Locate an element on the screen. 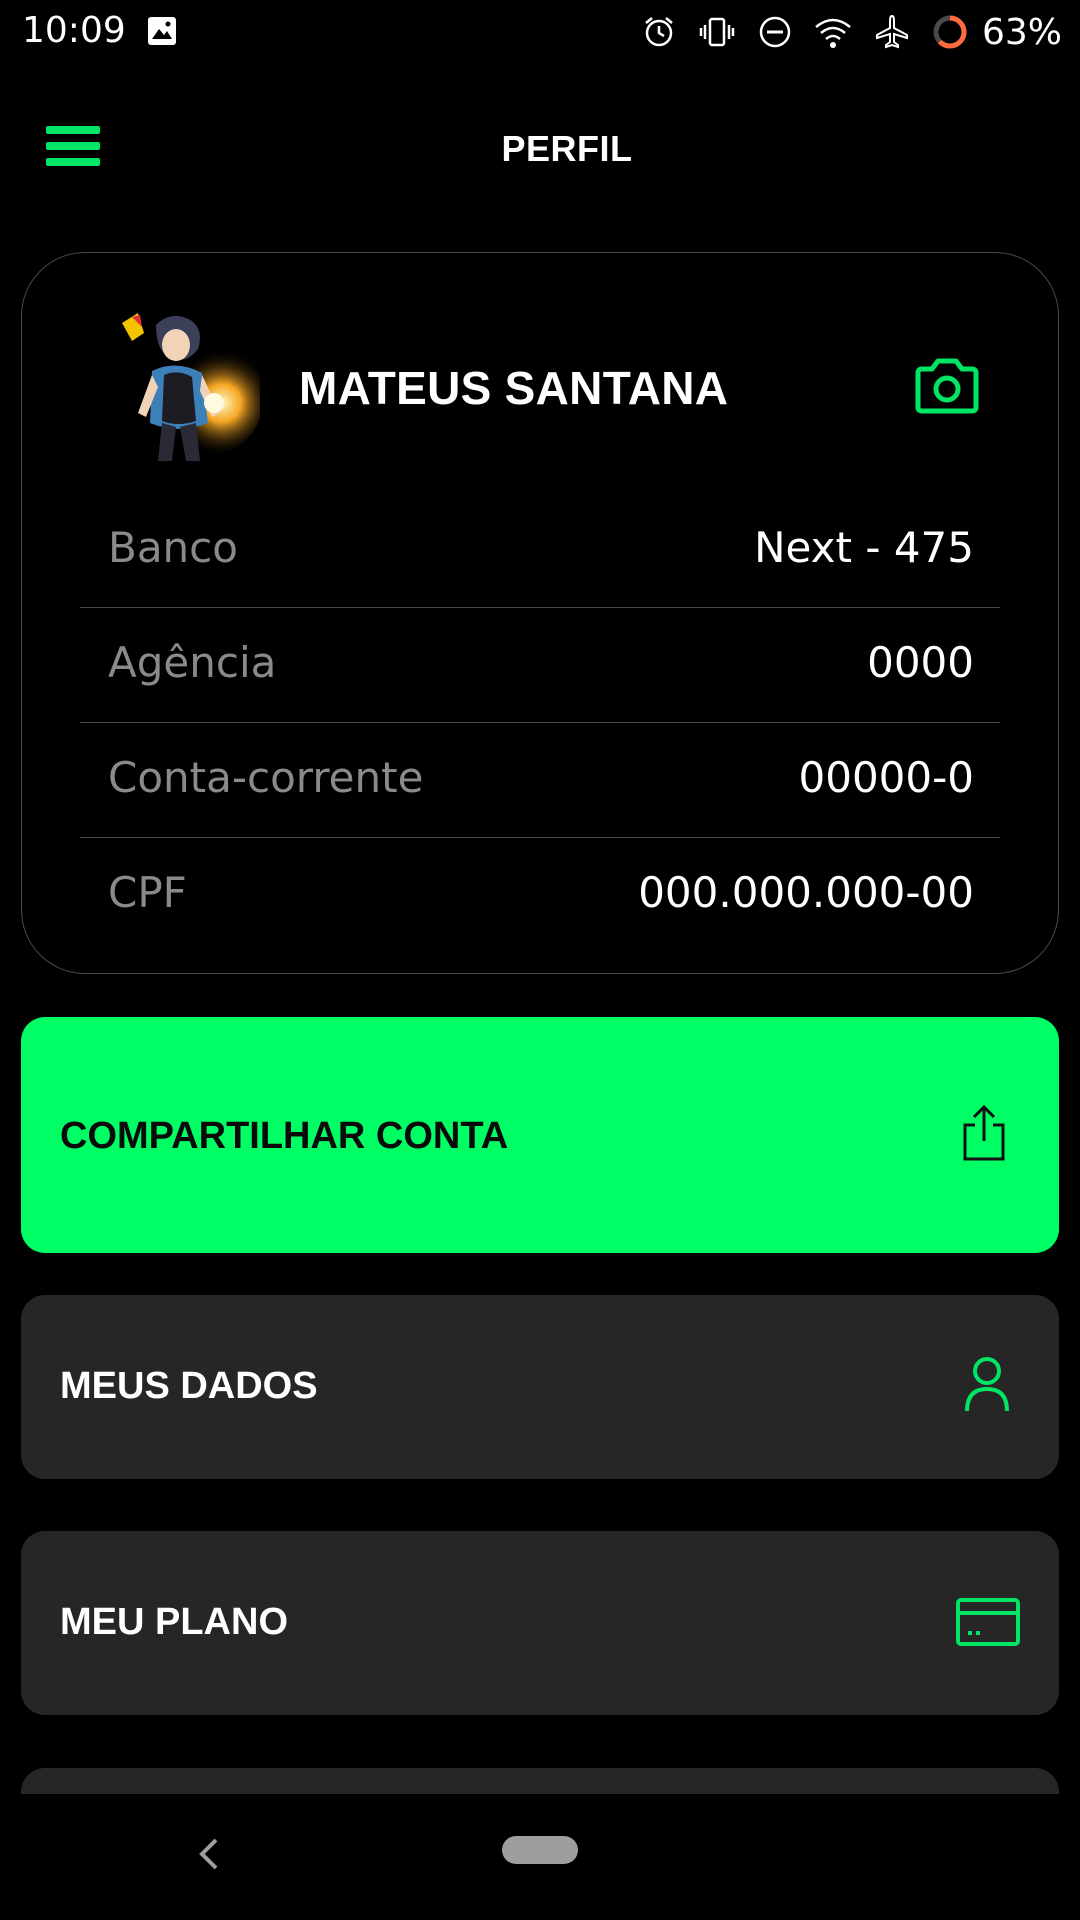 This screenshot has width=1080, height=1920. alarm-icon is located at coordinates (659, 32).